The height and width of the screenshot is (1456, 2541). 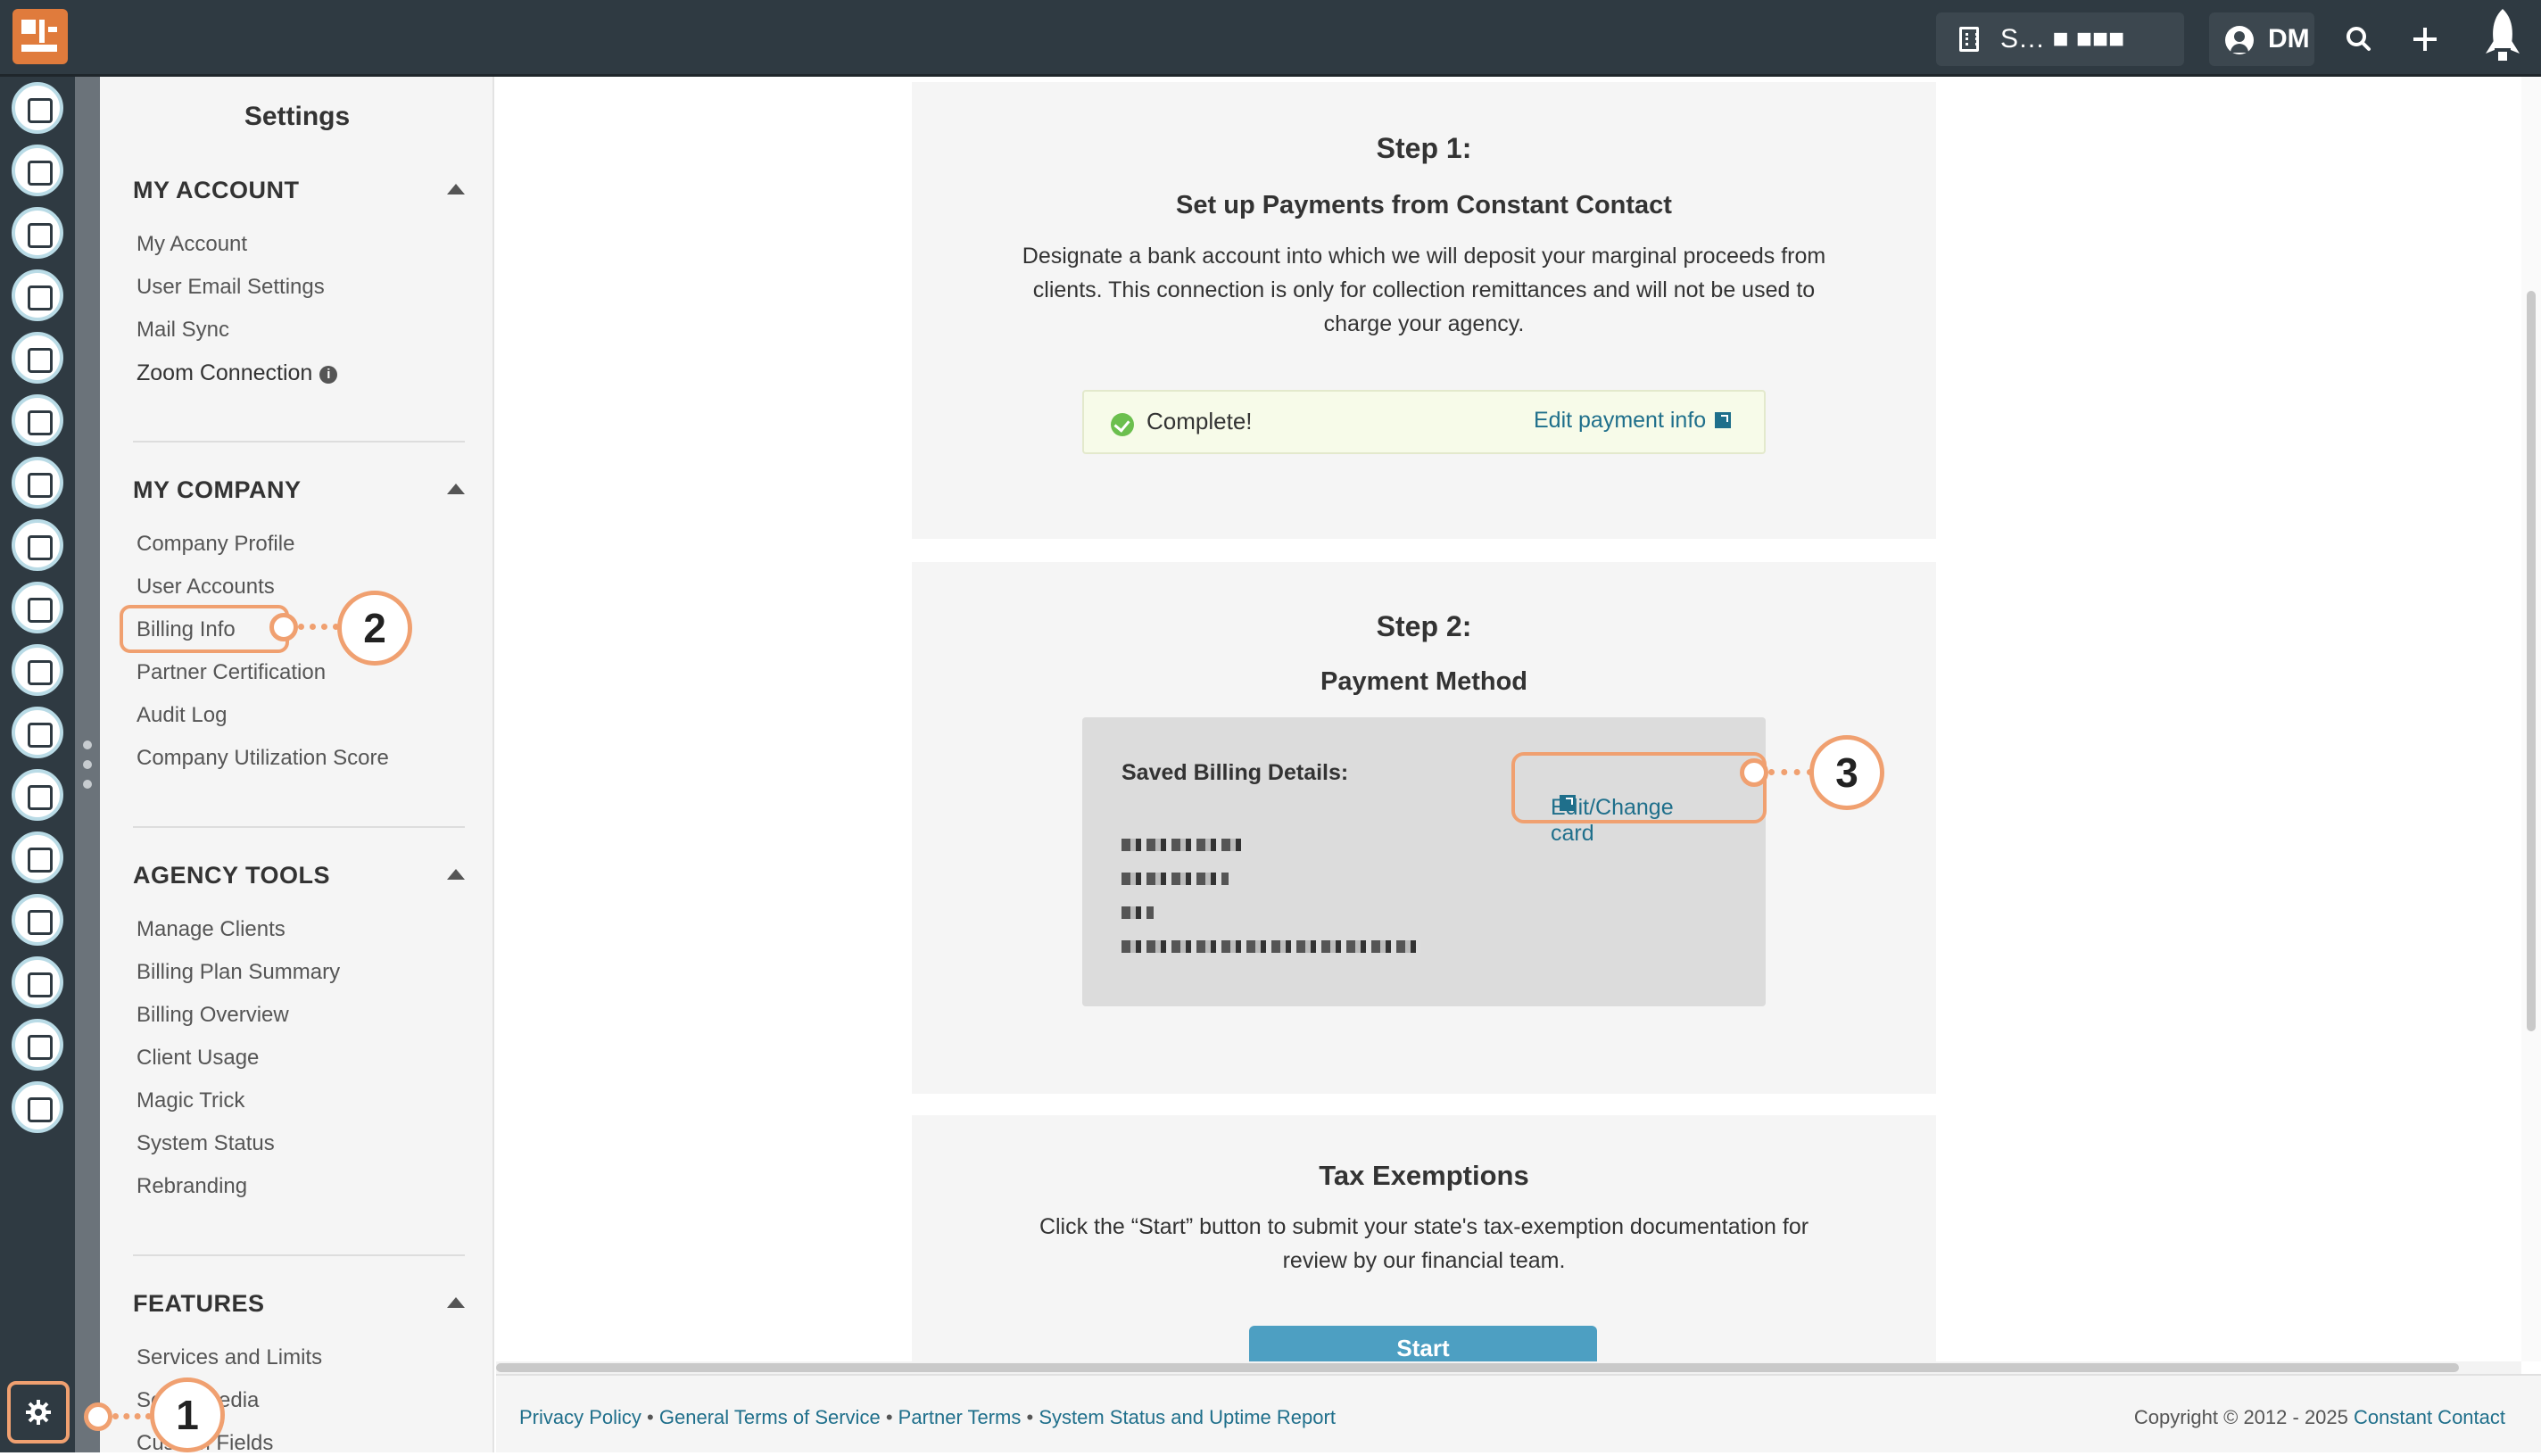 What do you see at coordinates (770, 1417) in the screenshot?
I see `general-terms-link: General Terms of Service` at bounding box center [770, 1417].